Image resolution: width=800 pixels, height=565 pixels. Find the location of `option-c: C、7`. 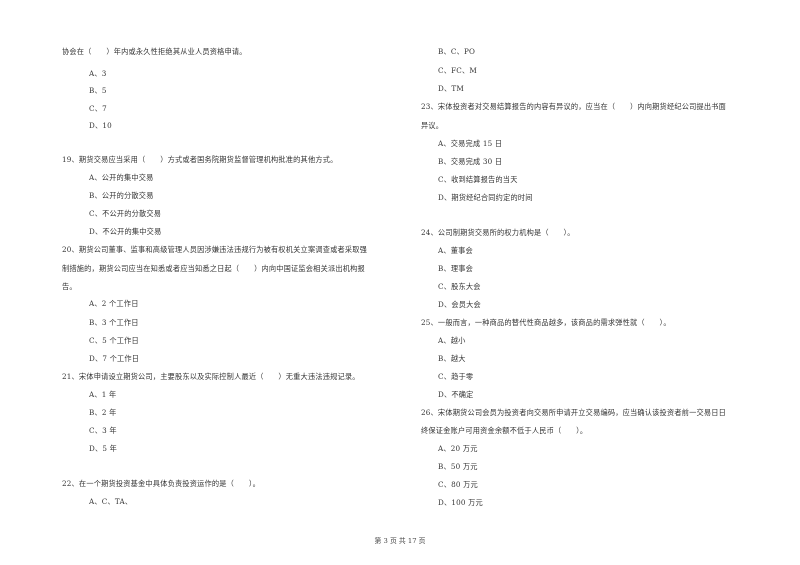

option-c: C、7 is located at coordinates (98, 108).